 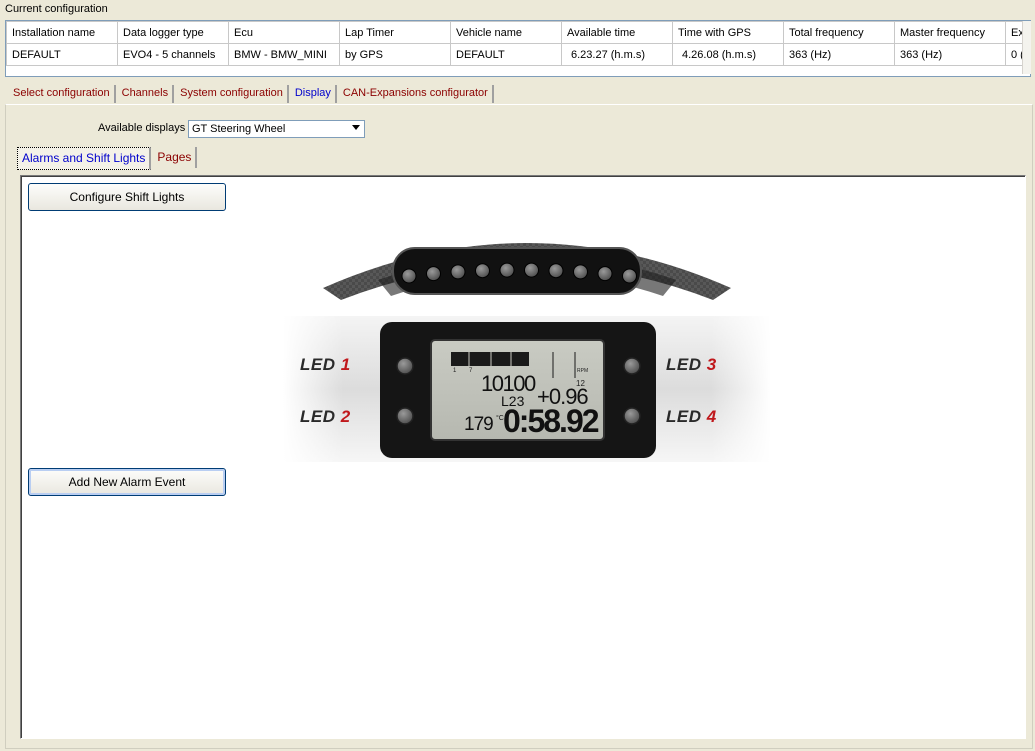 What do you see at coordinates (728, 54) in the screenshot?
I see `table-cell: 4.26.08 (h.m.s)` at bounding box center [728, 54].